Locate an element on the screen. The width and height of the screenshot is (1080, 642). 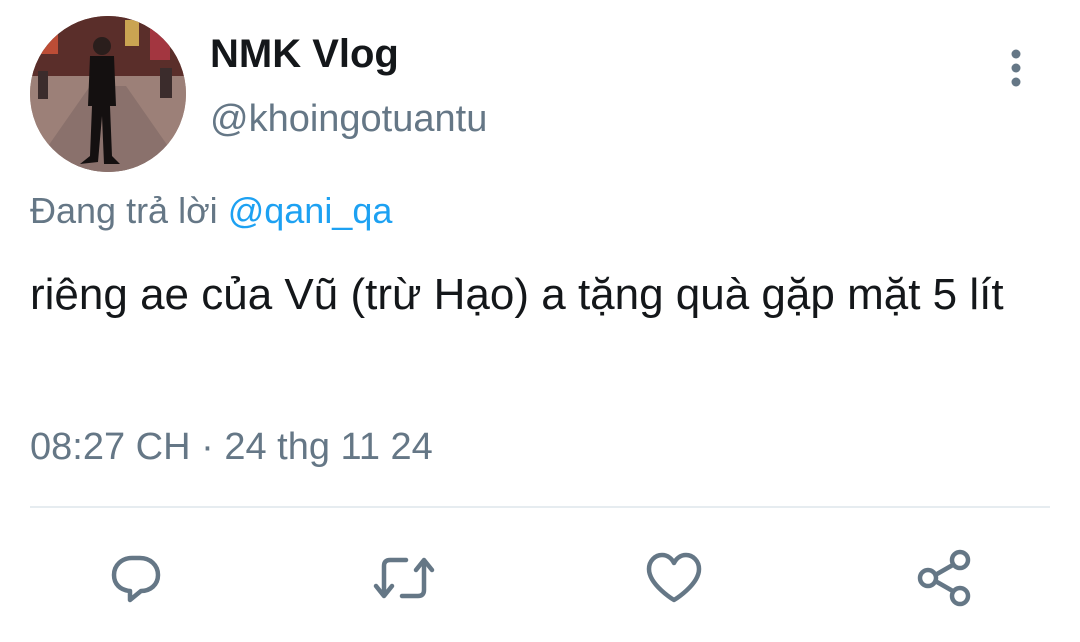
avatar-photo is located at coordinates (108, 94).